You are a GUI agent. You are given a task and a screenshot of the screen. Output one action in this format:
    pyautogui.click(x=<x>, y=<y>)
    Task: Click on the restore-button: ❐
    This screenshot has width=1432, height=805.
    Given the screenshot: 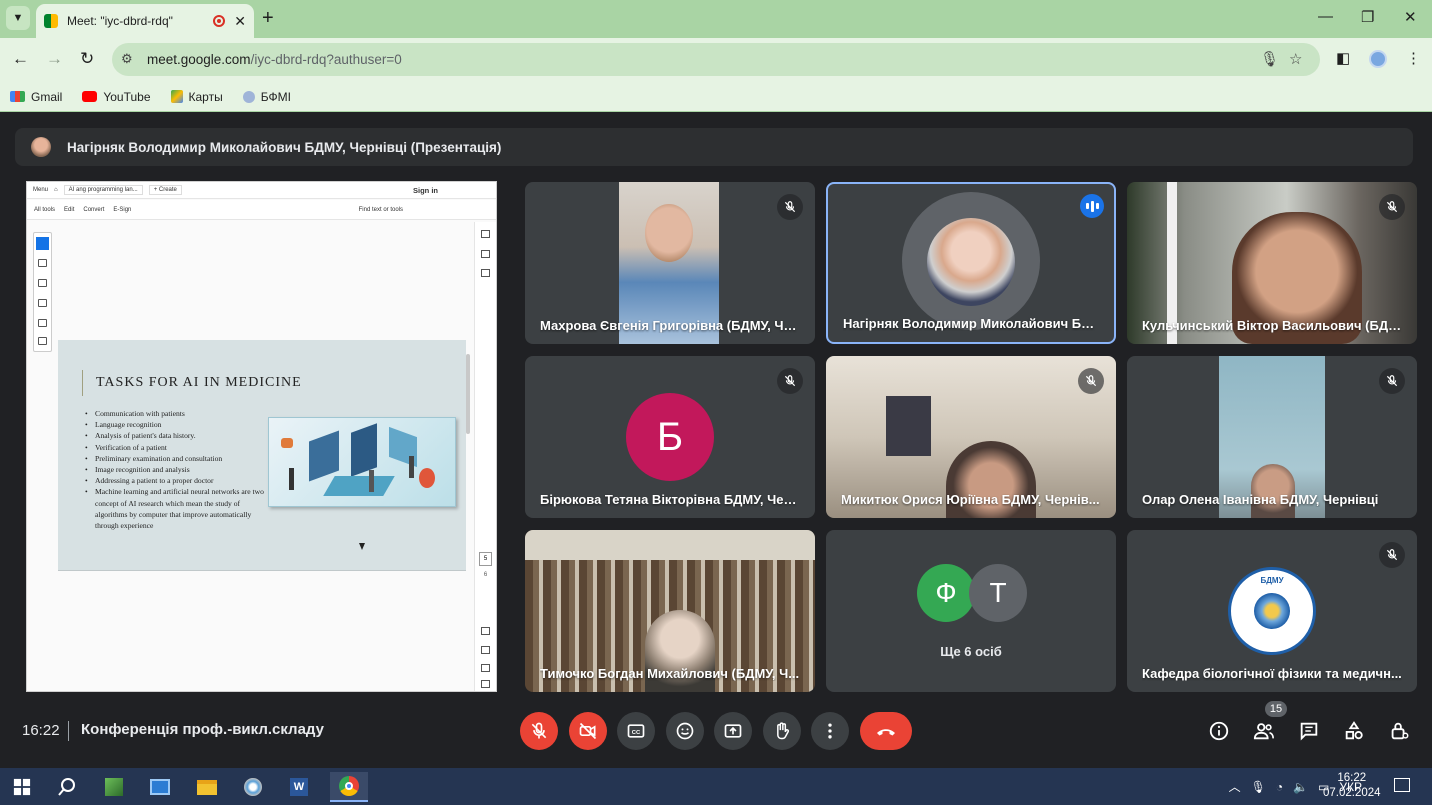 What is the action you would take?
    pyautogui.click(x=1367, y=17)
    